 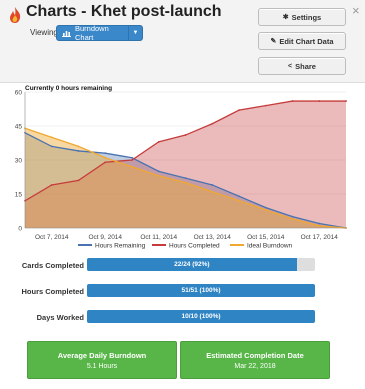 What do you see at coordinates (305, 66) in the screenshot?
I see `share-label: Share` at bounding box center [305, 66].